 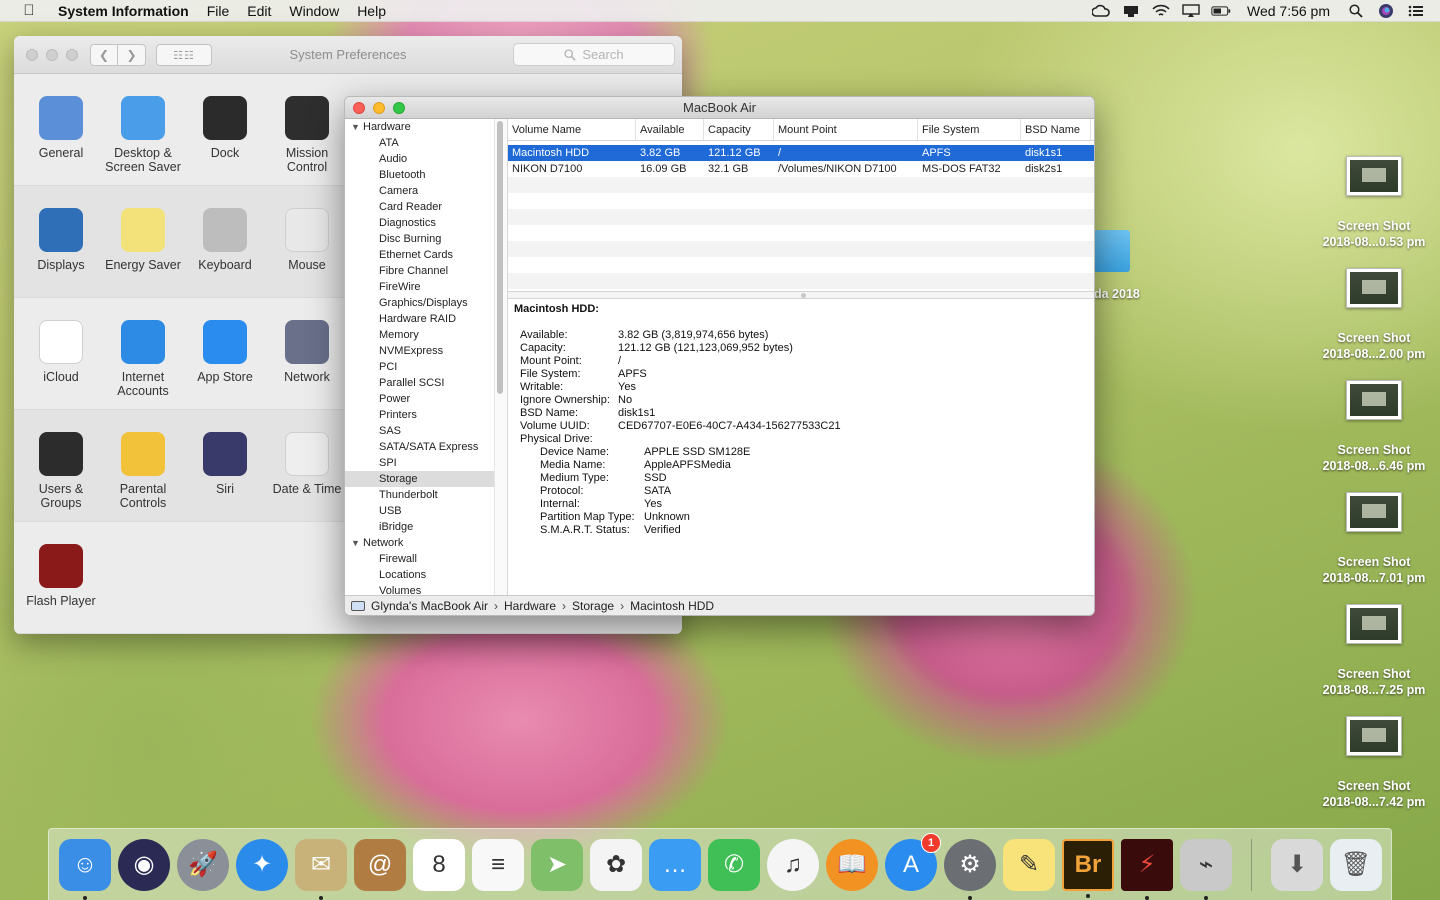 I want to click on wifi-icon, so click(x=1161, y=11).